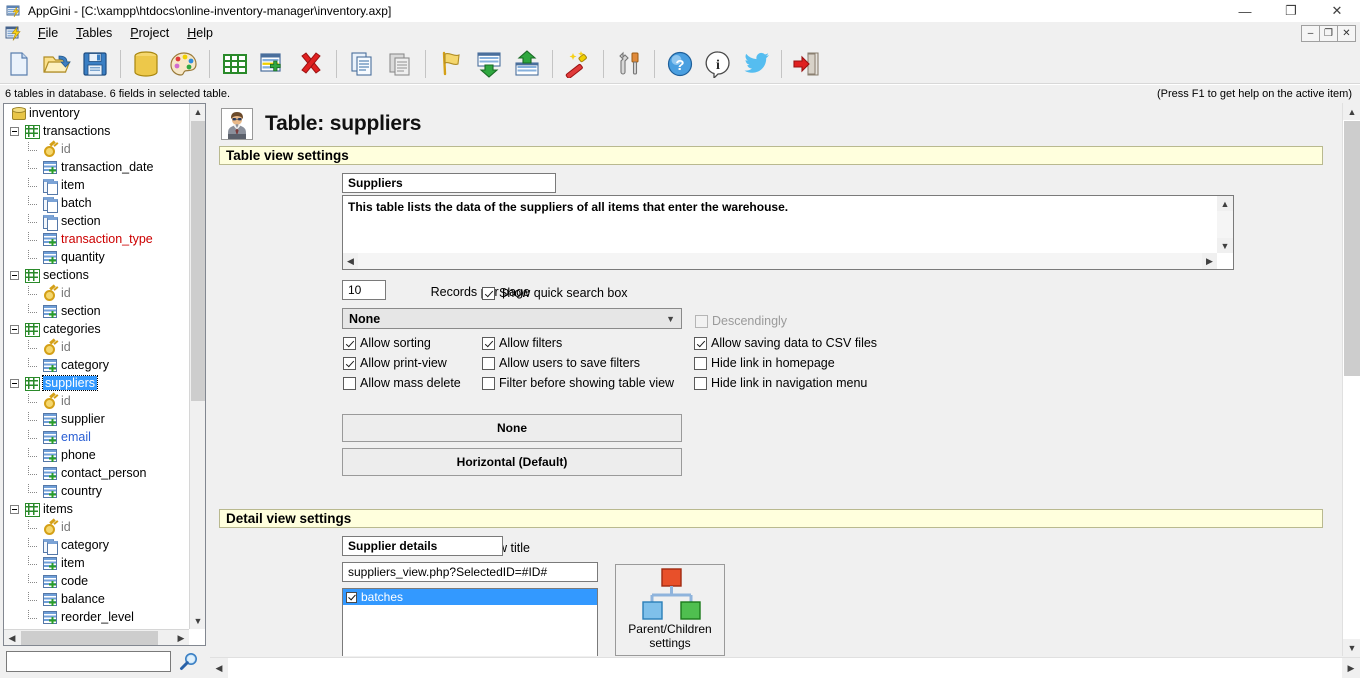 The image size is (1360, 678). Describe the element at coordinates (1337, 11) in the screenshot. I see `close-button: ✕` at that location.